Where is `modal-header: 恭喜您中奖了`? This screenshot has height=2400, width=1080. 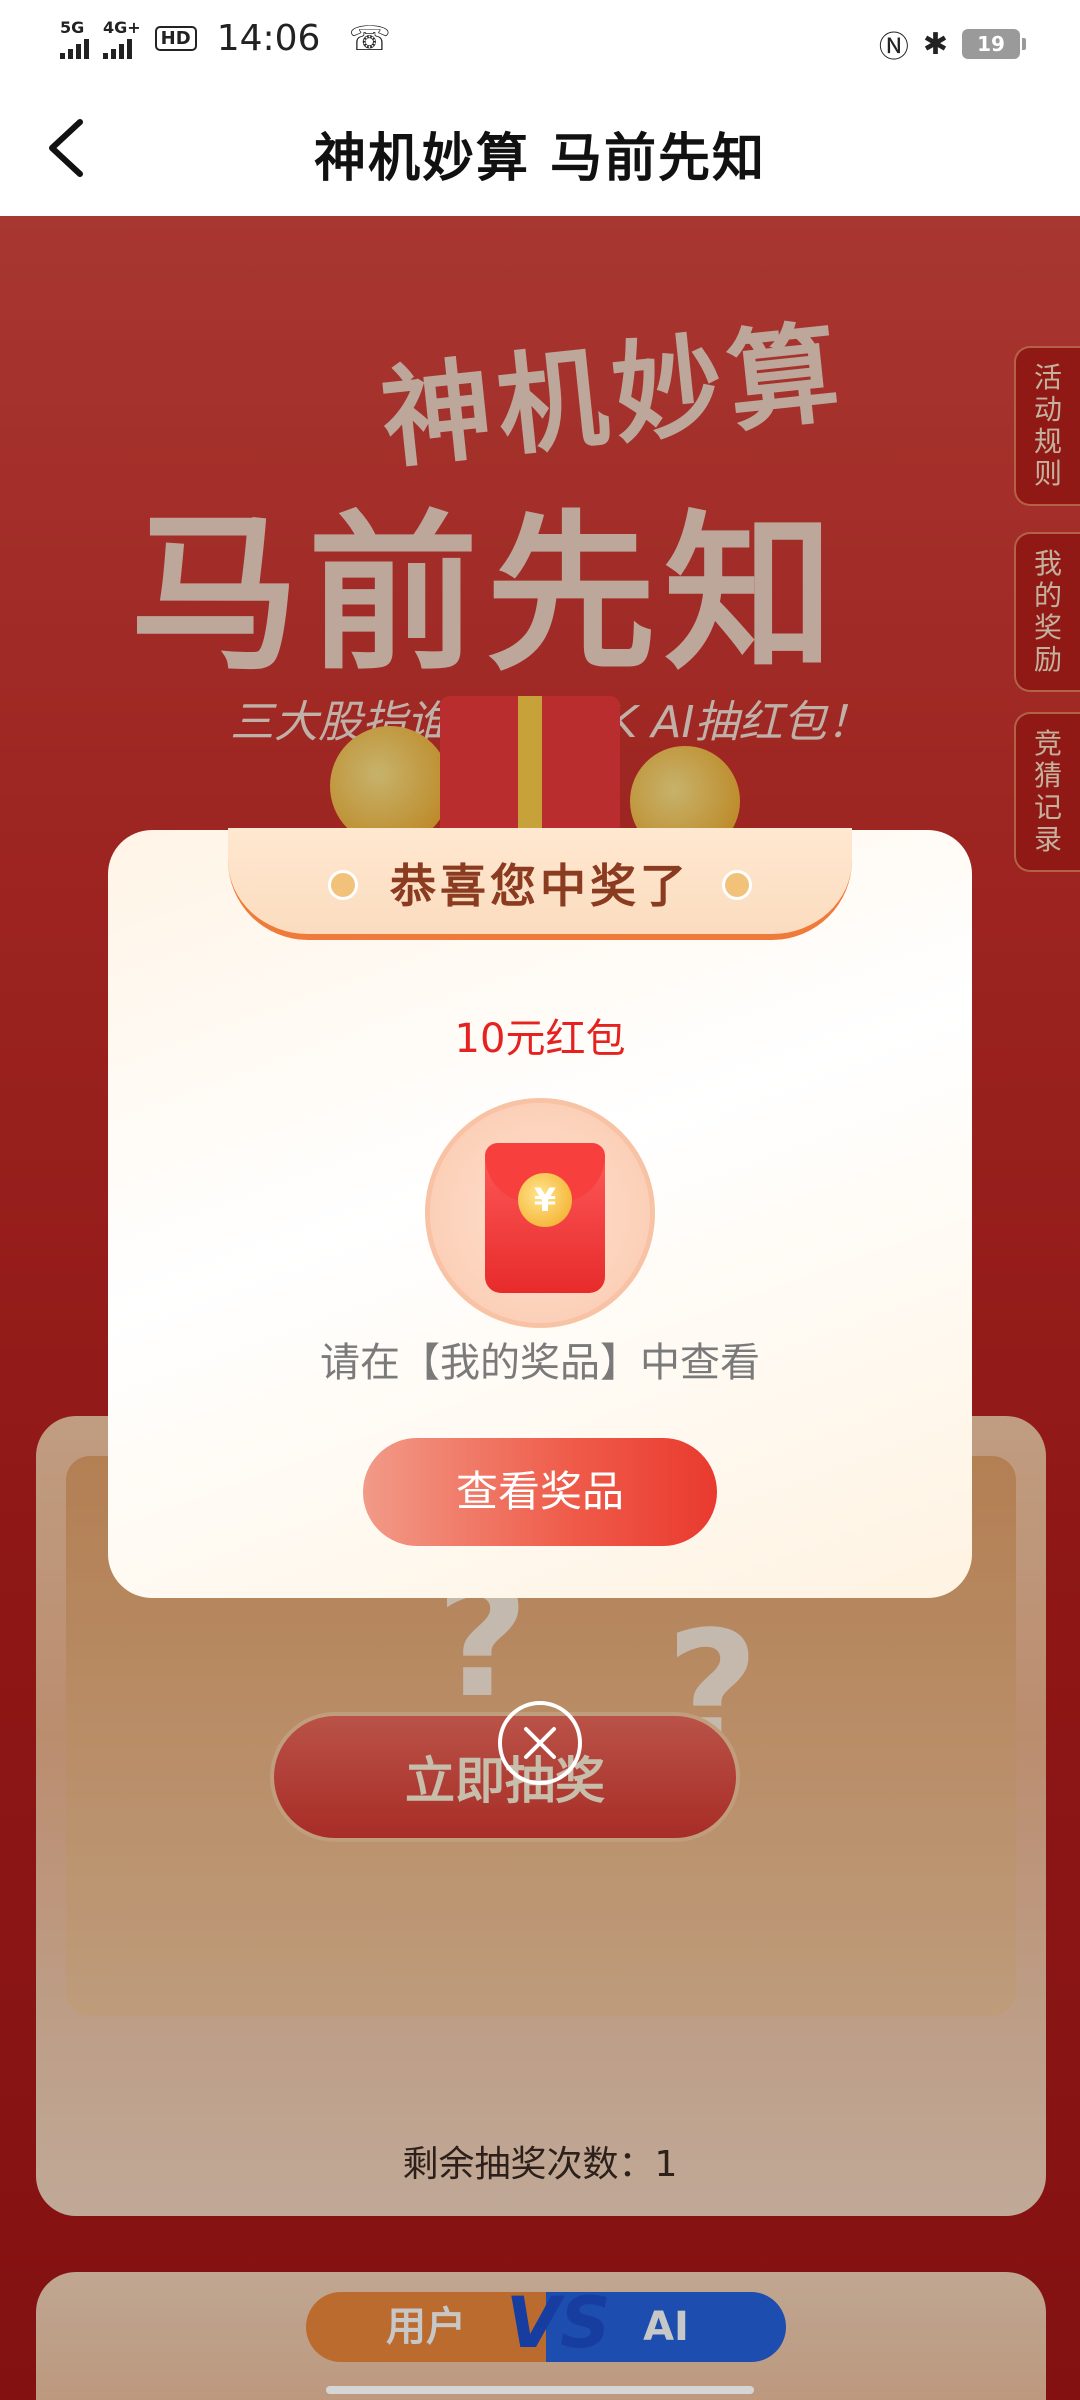
modal-header: 恭喜您中奖了 is located at coordinates (540, 886).